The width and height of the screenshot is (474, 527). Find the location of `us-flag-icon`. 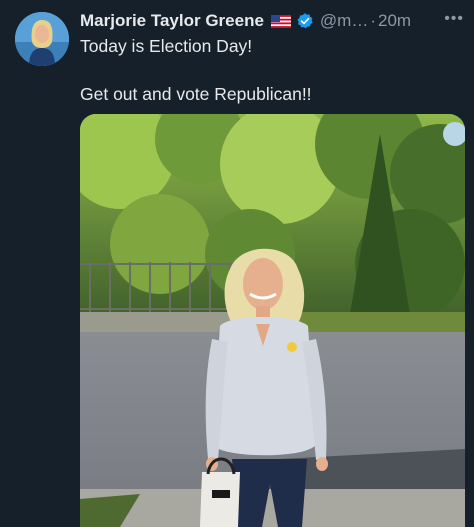

us-flag-icon is located at coordinates (280, 21).